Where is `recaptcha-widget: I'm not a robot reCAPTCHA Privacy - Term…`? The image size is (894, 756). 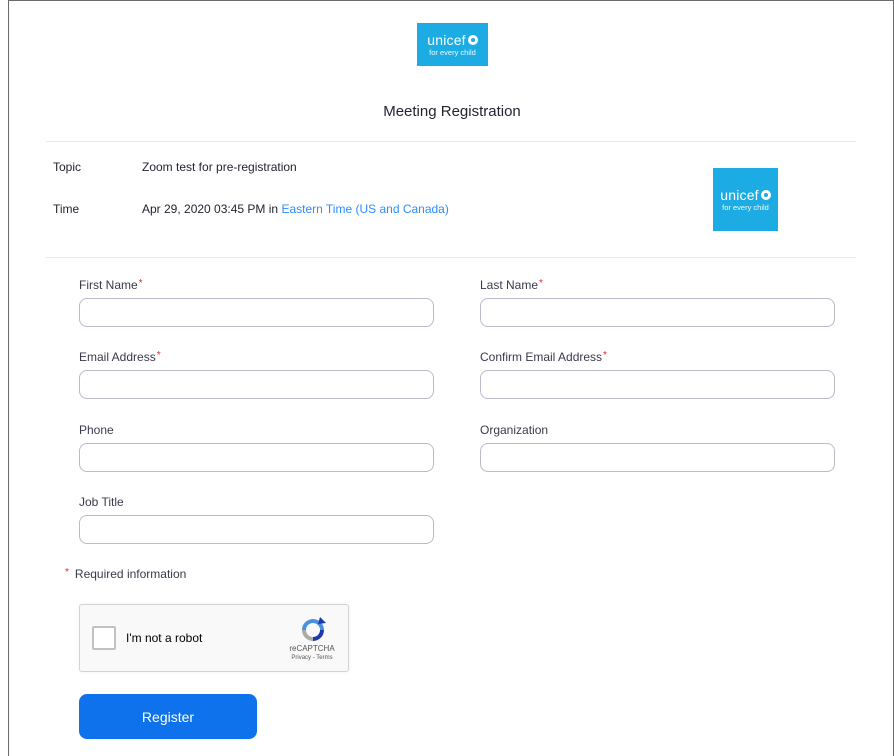 recaptcha-widget: I'm not a robot reCAPTCHA Privacy - Term… is located at coordinates (214, 638).